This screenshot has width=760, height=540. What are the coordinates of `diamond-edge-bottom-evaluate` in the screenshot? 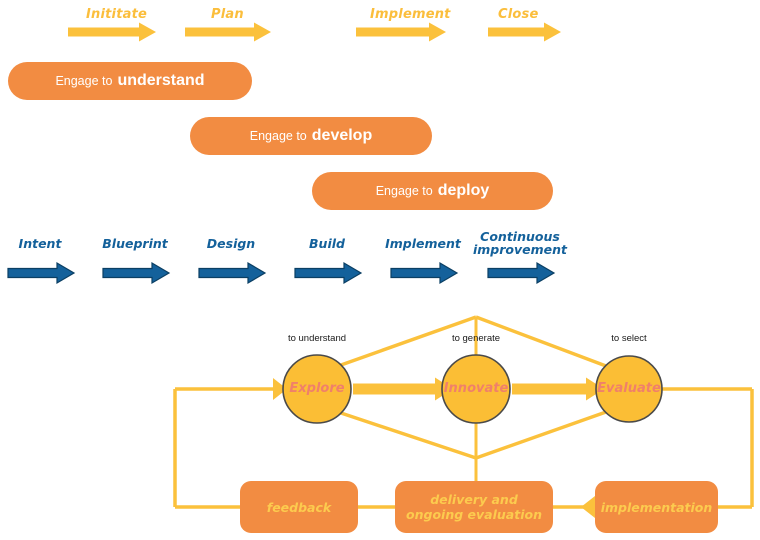 It's located at (541, 435).